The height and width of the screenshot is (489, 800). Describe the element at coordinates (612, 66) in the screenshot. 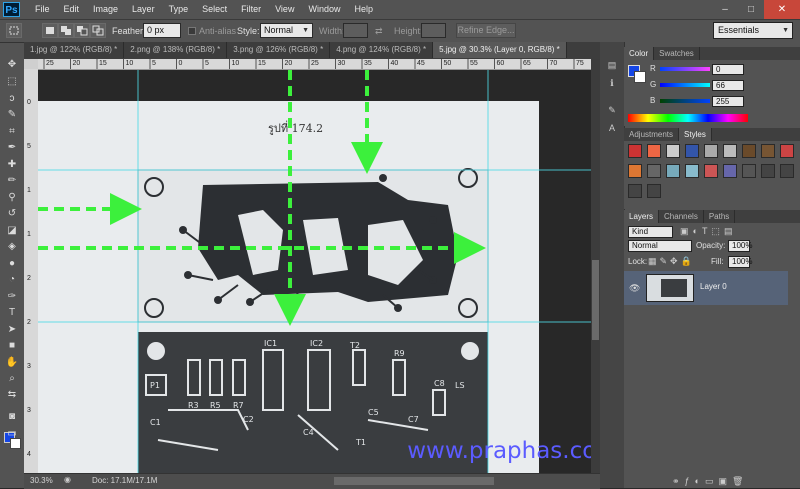

I see `history-panel-icon: ▤` at that location.